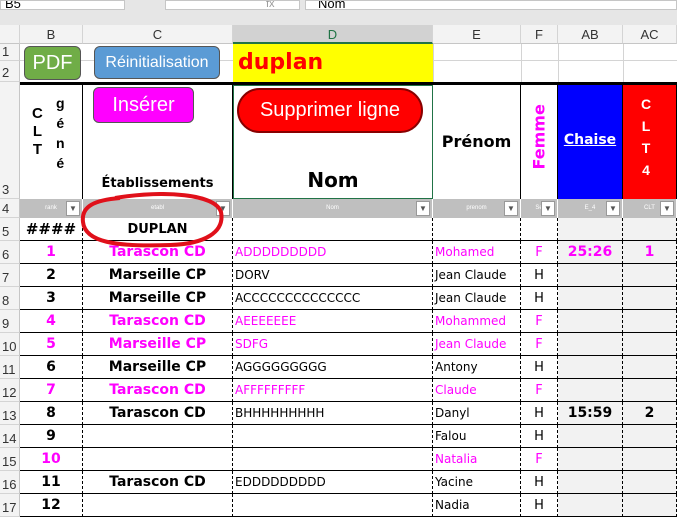 The width and height of the screenshot is (677, 517). Describe the element at coordinates (158, 34) in the screenshot. I see `column-header-C: C` at that location.